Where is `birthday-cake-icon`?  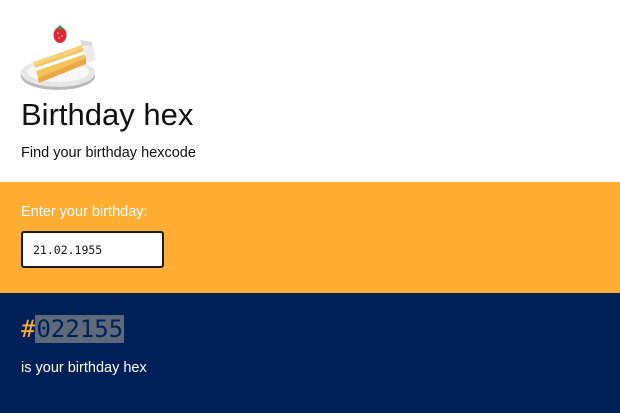
birthday-cake-icon is located at coordinates (58, 57).